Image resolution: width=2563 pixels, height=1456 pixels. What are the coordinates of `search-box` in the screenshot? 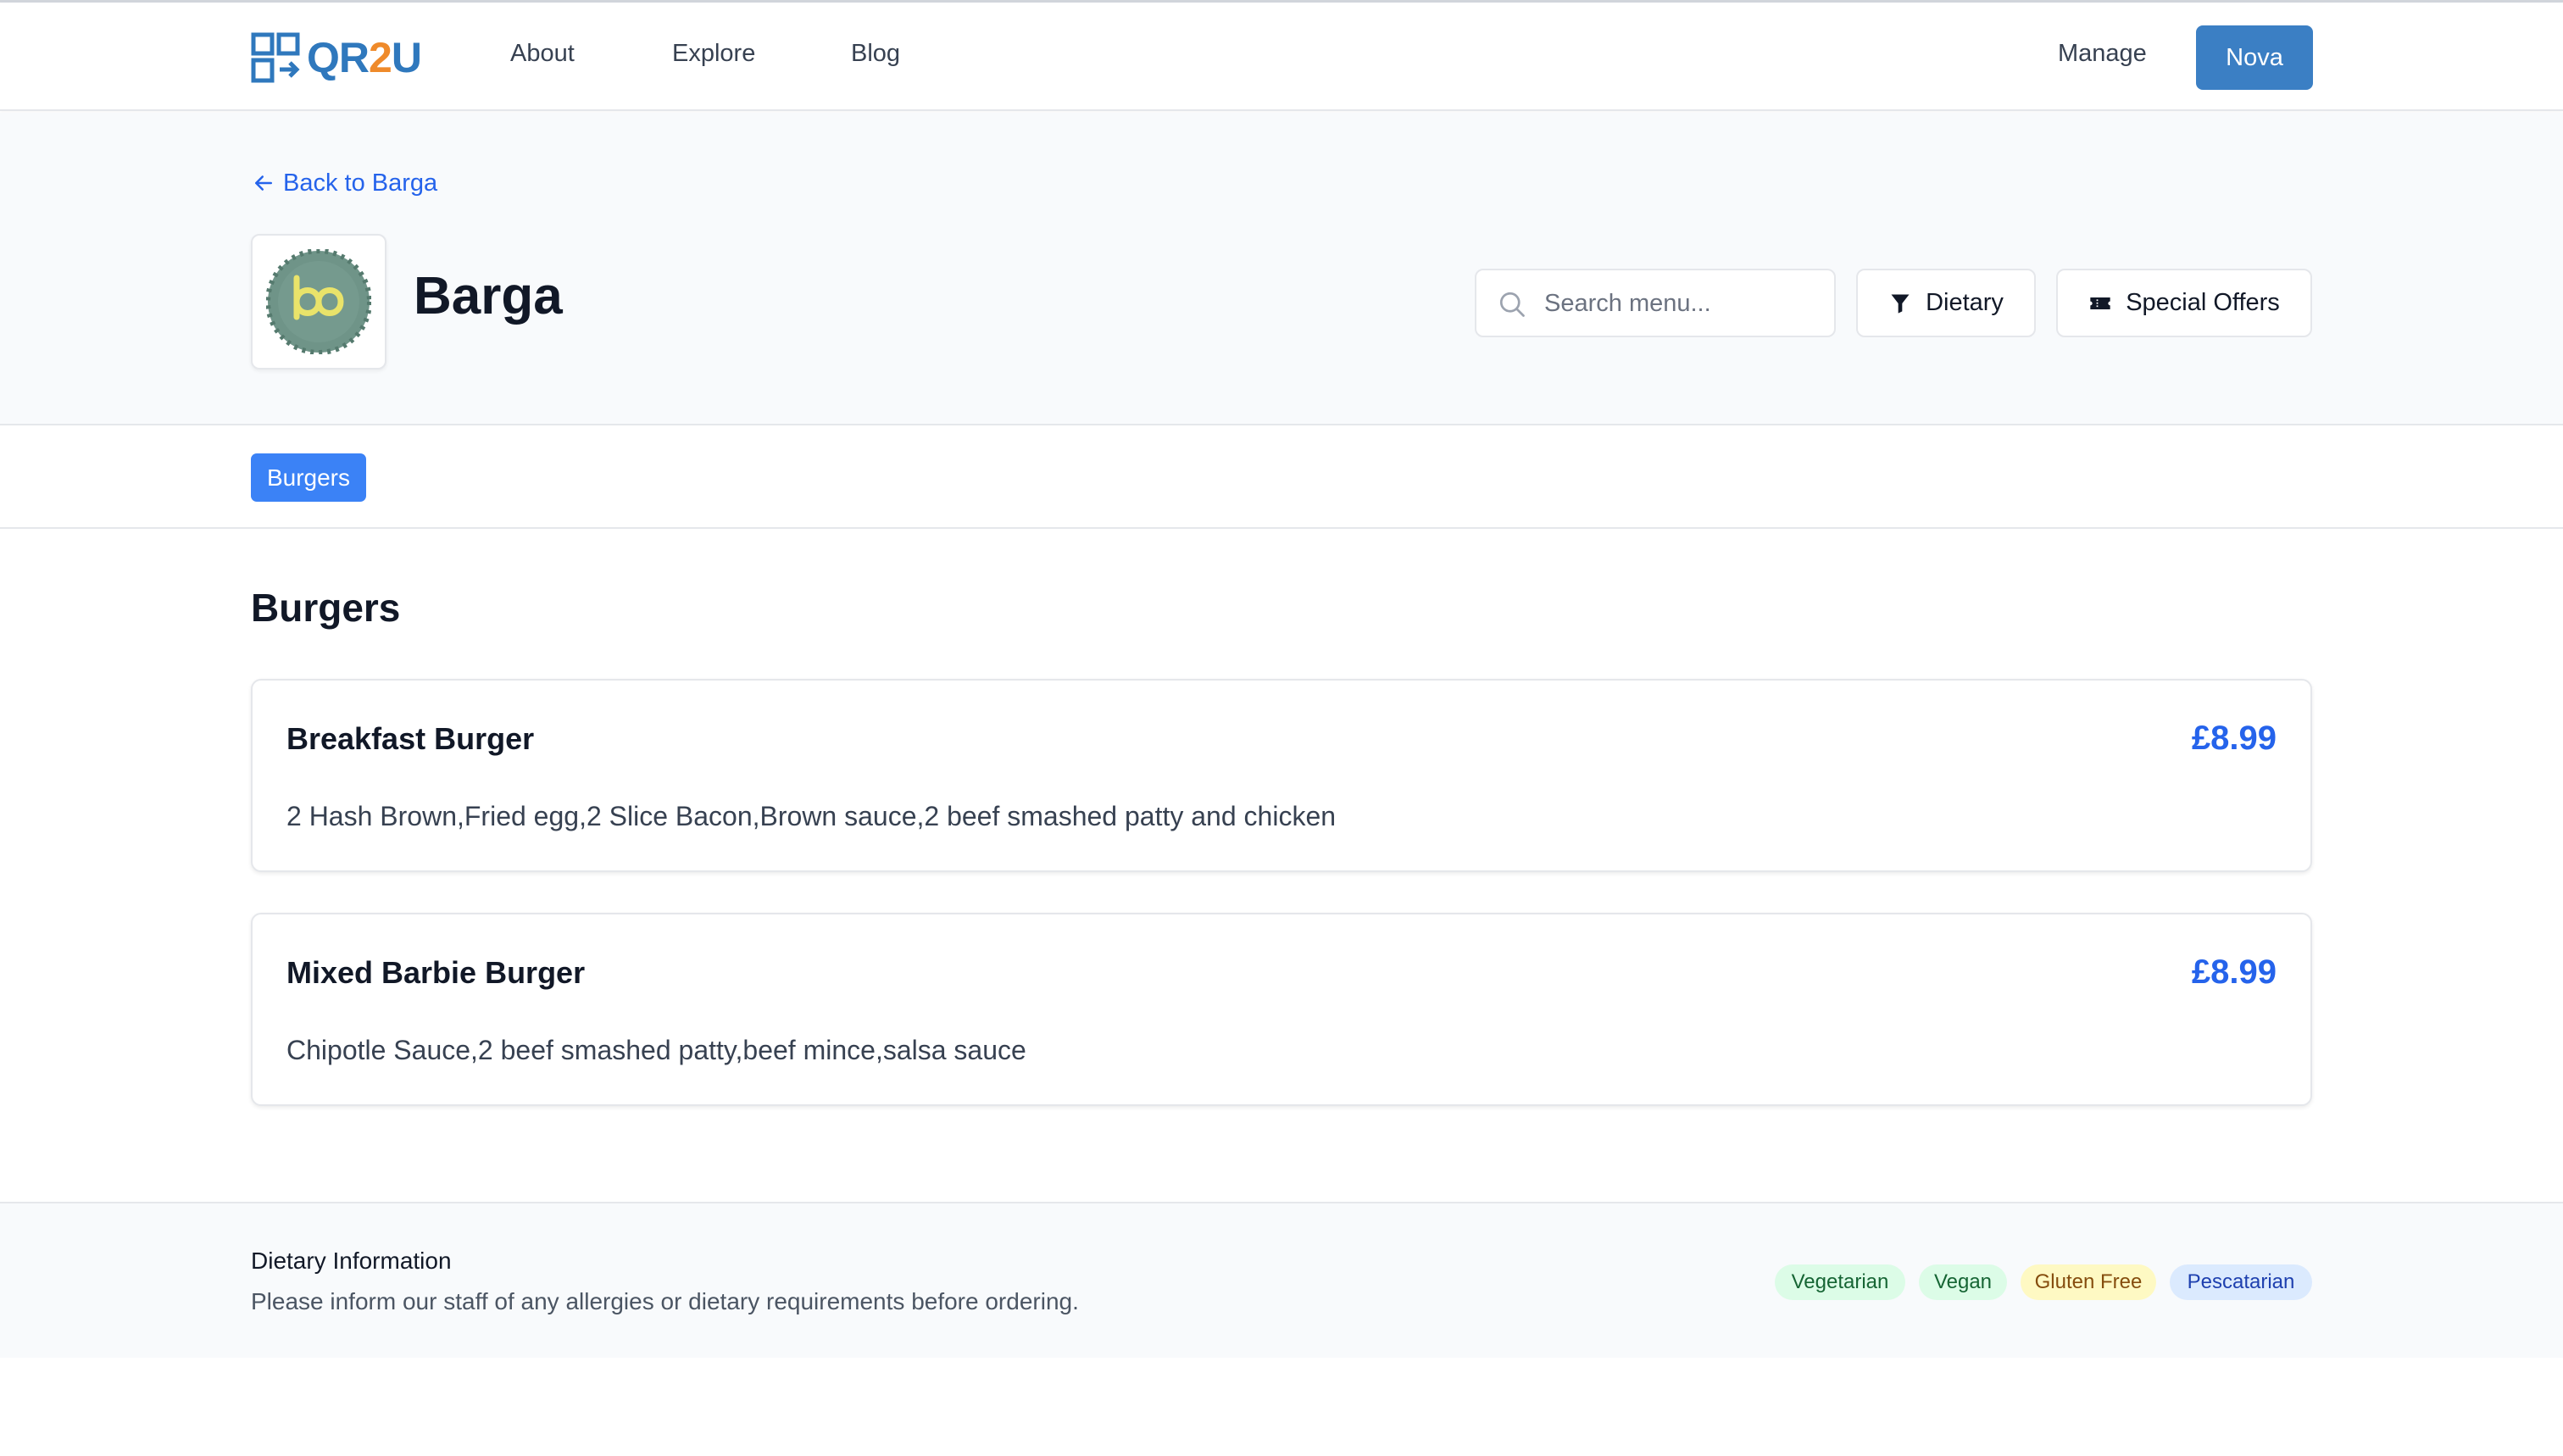 It's located at (1655, 303).